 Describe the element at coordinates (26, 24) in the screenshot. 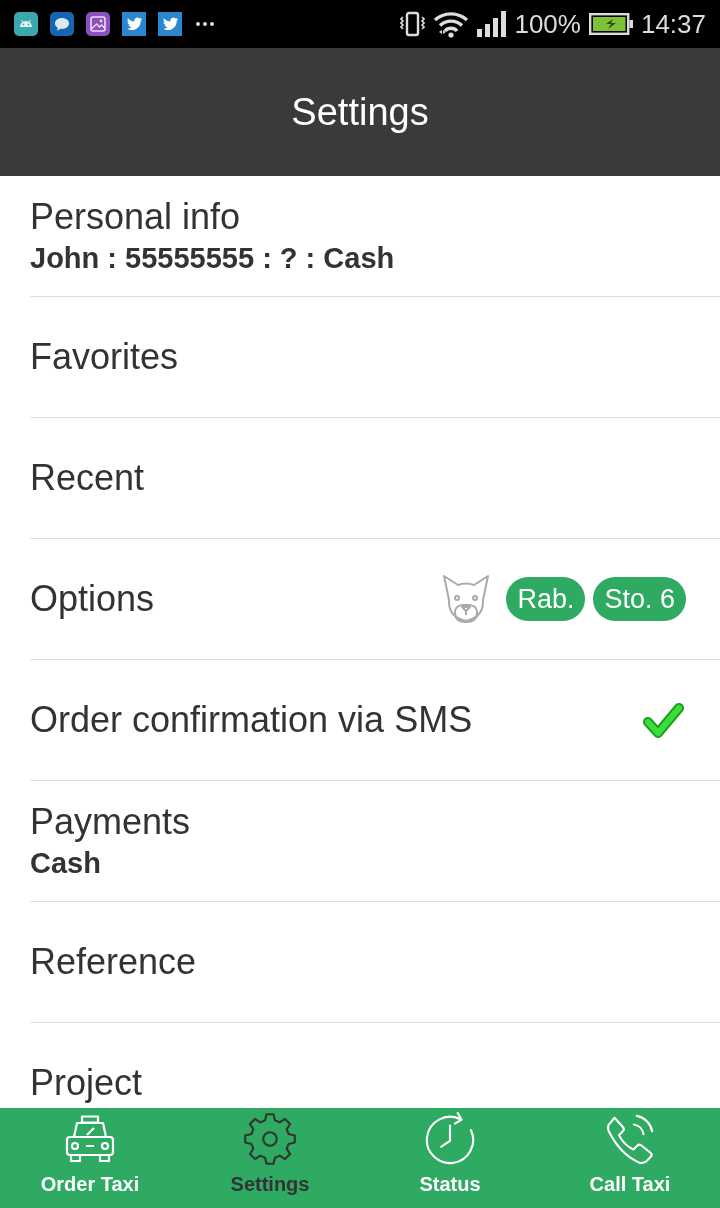

I see `robot-icon` at that location.